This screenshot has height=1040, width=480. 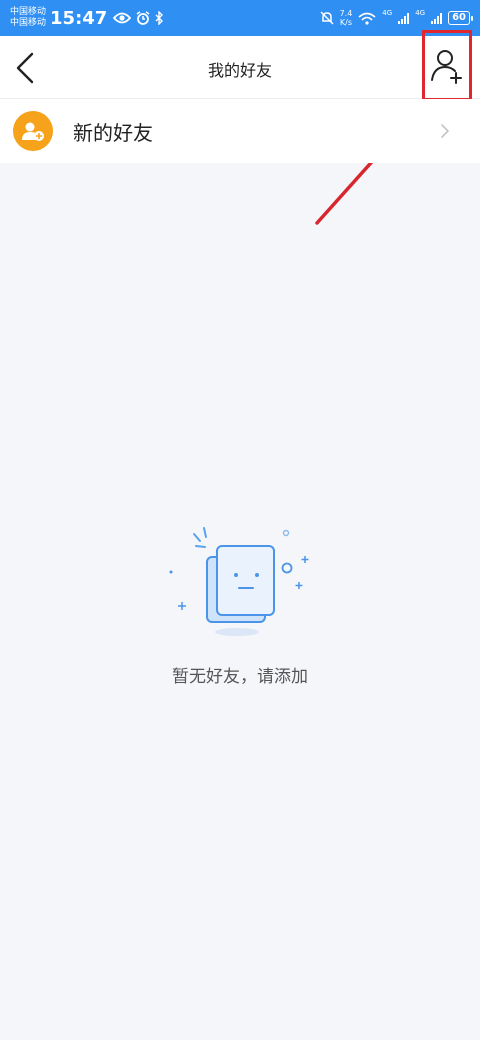 I want to click on empty-friends-illustration, so click(x=239, y=581).